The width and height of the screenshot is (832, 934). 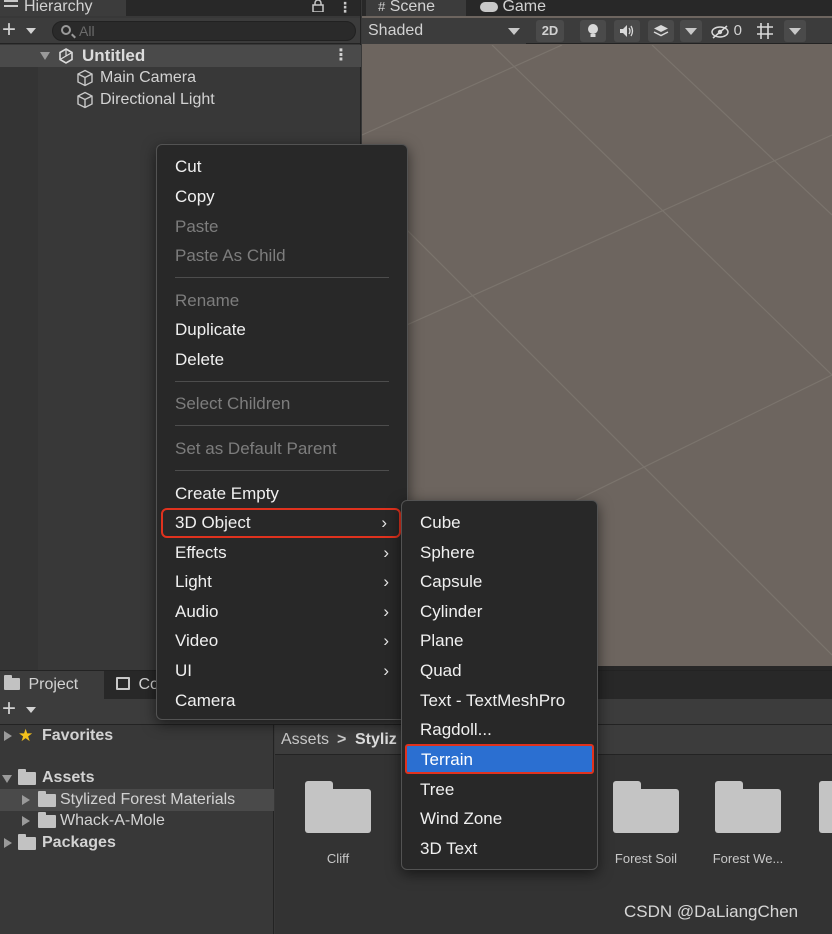 I want to click on project-create-button: +, so click(x=21, y=710).